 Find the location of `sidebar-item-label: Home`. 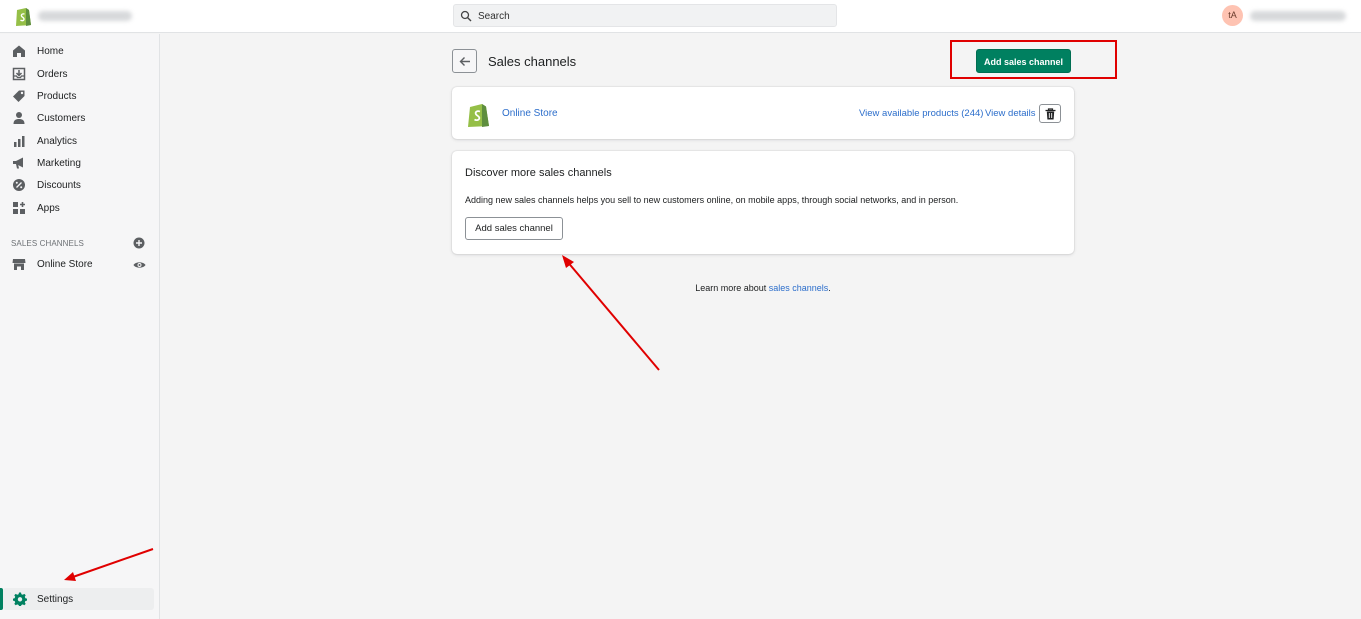

sidebar-item-label: Home is located at coordinates (50, 51).